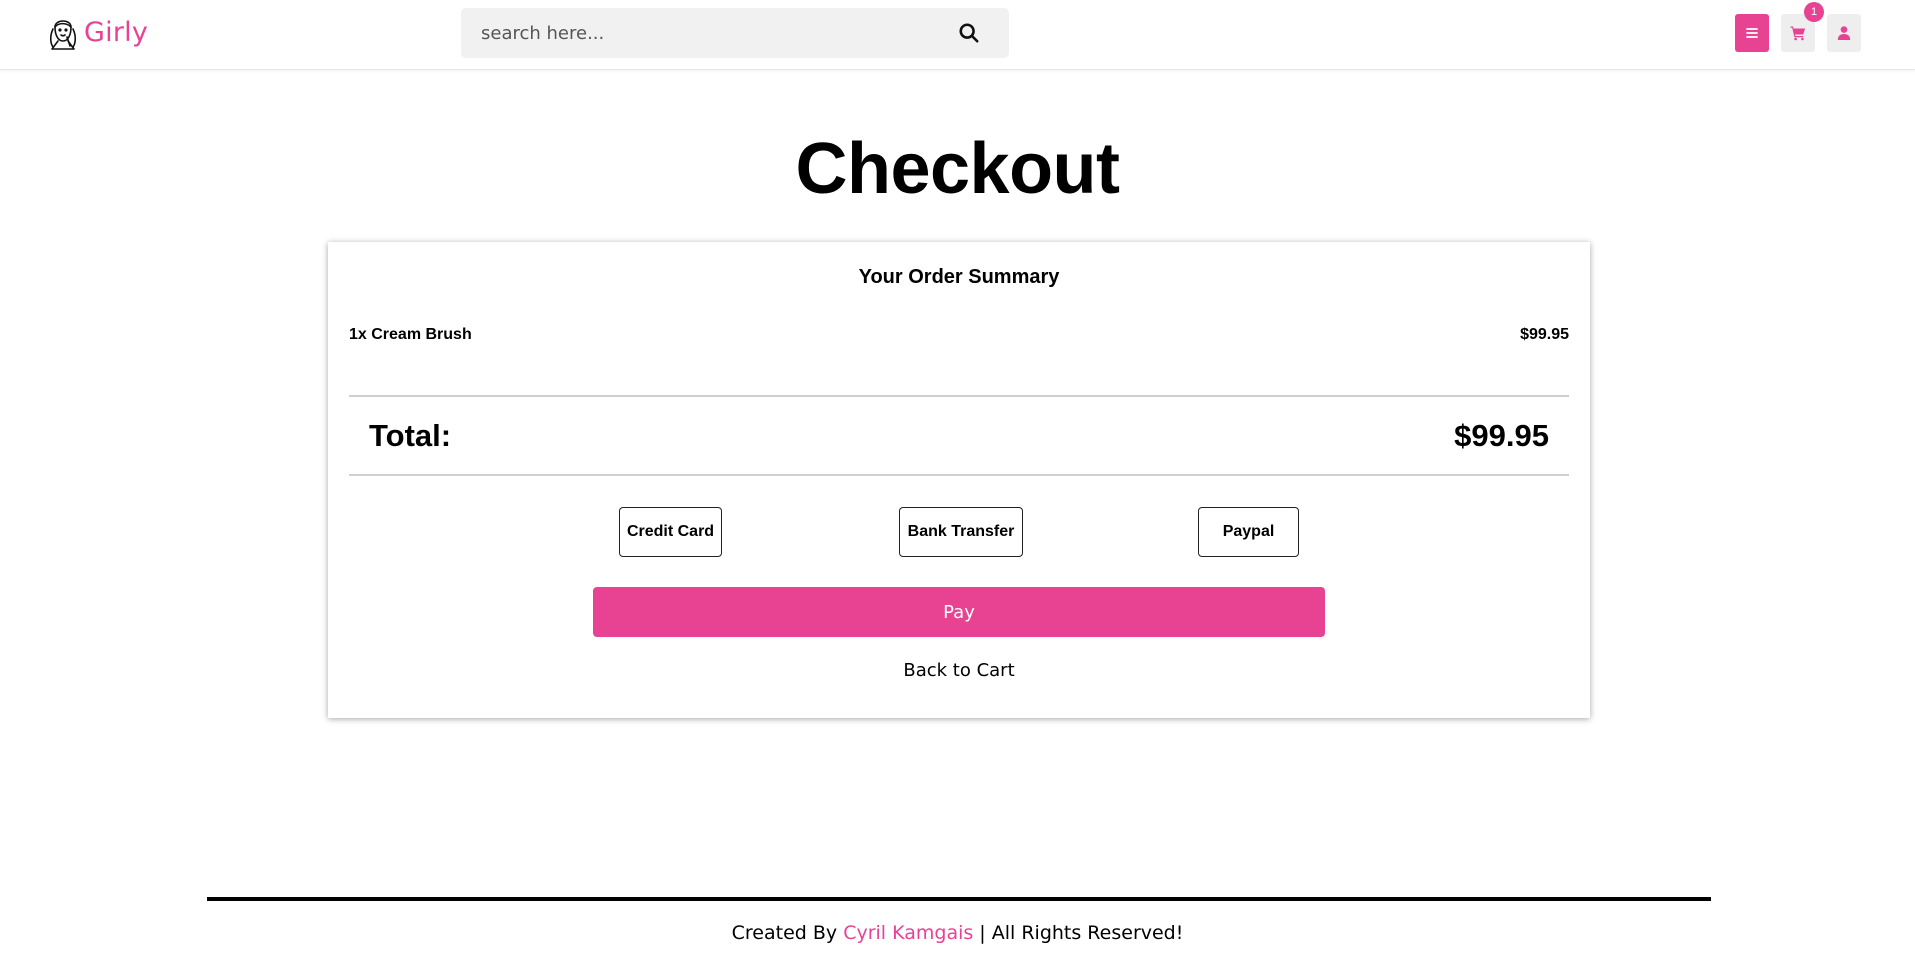 The image size is (1915, 960). Describe the element at coordinates (1248, 532) in the screenshot. I see `paypal-option: Paypal` at that location.